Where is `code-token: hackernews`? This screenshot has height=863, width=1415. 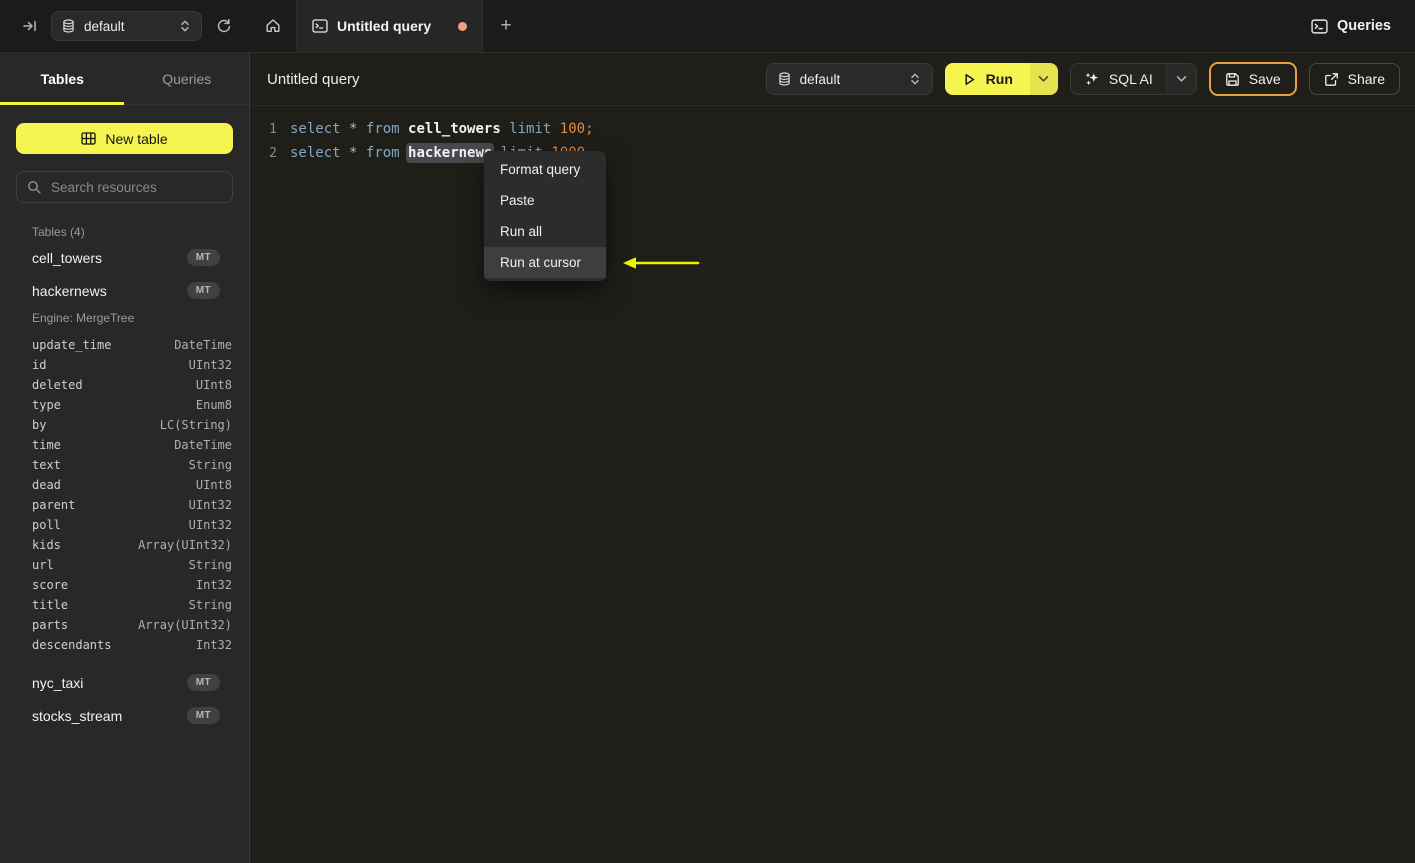
code-token: hackernews is located at coordinates (450, 153).